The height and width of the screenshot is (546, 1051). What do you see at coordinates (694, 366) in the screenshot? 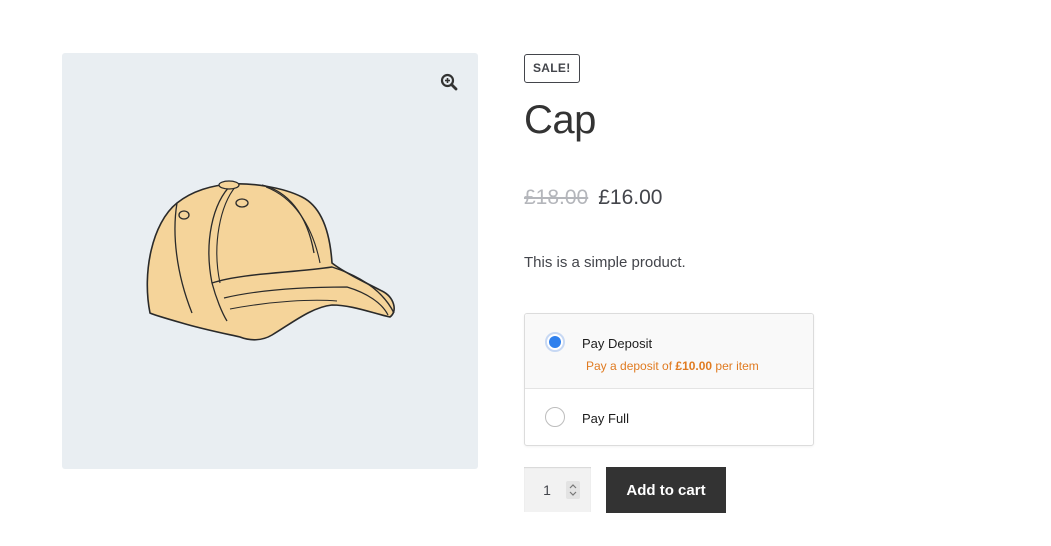
I see `deposit-amount: £10.00` at bounding box center [694, 366].